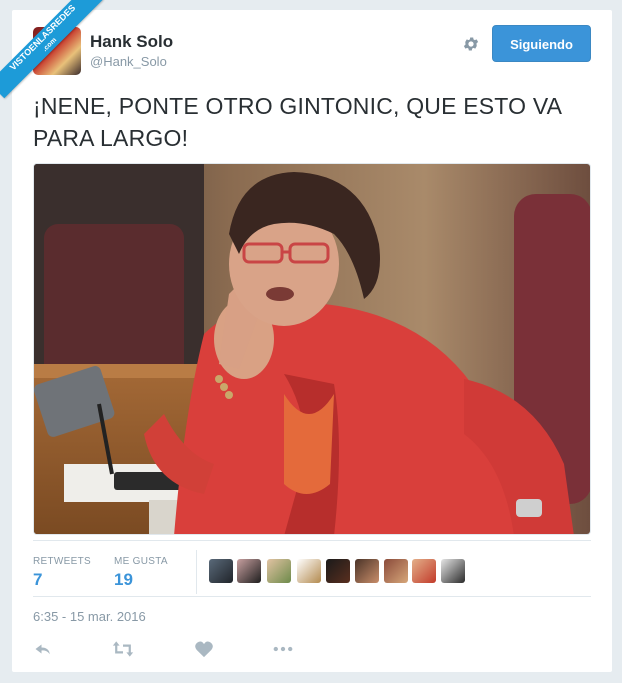 Image resolution: width=622 pixels, height=683 pixels. Describe the element at coordinates (50, 45) in the screenshot. I see `watermark-domain: .com` at that location.